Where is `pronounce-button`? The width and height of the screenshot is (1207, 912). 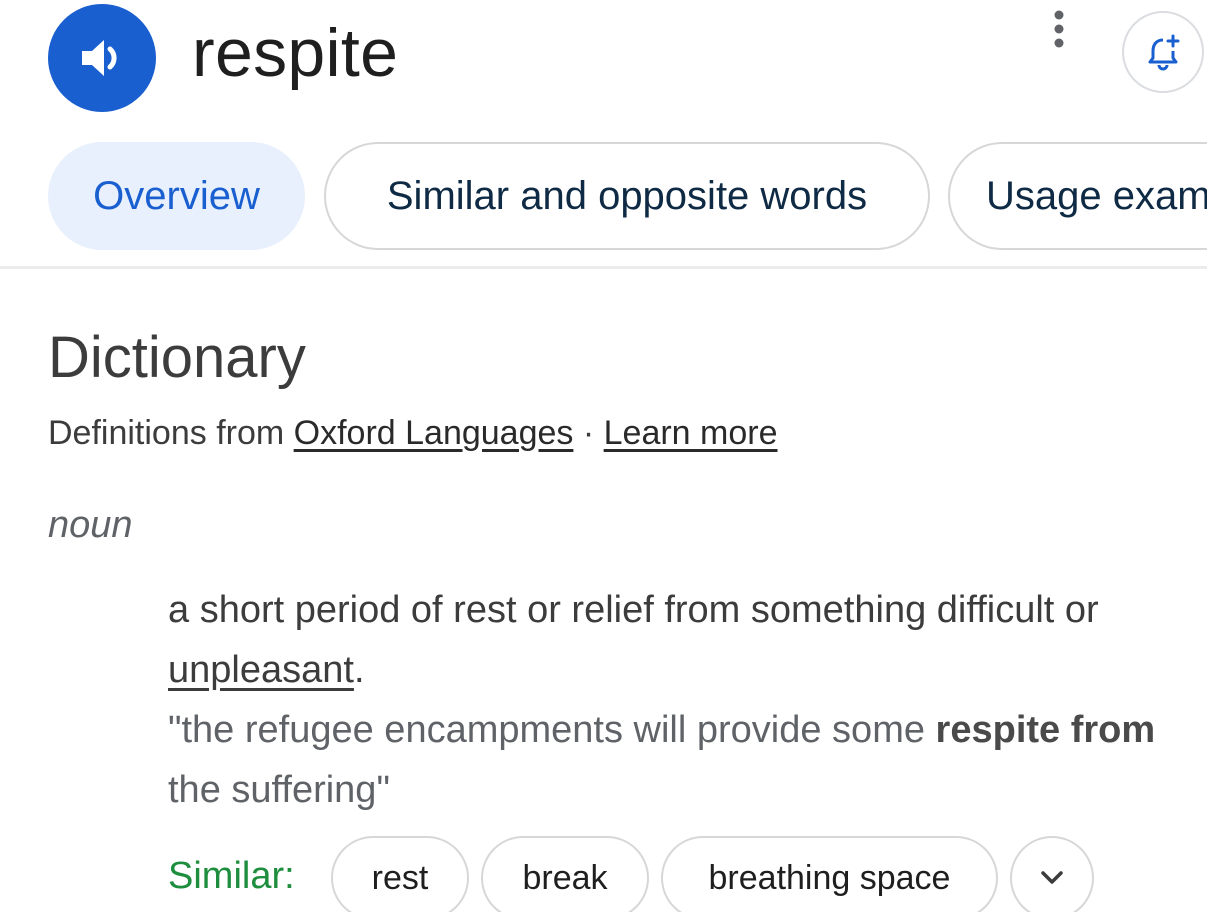
pronounce-button is located at coordinates (102, 58).